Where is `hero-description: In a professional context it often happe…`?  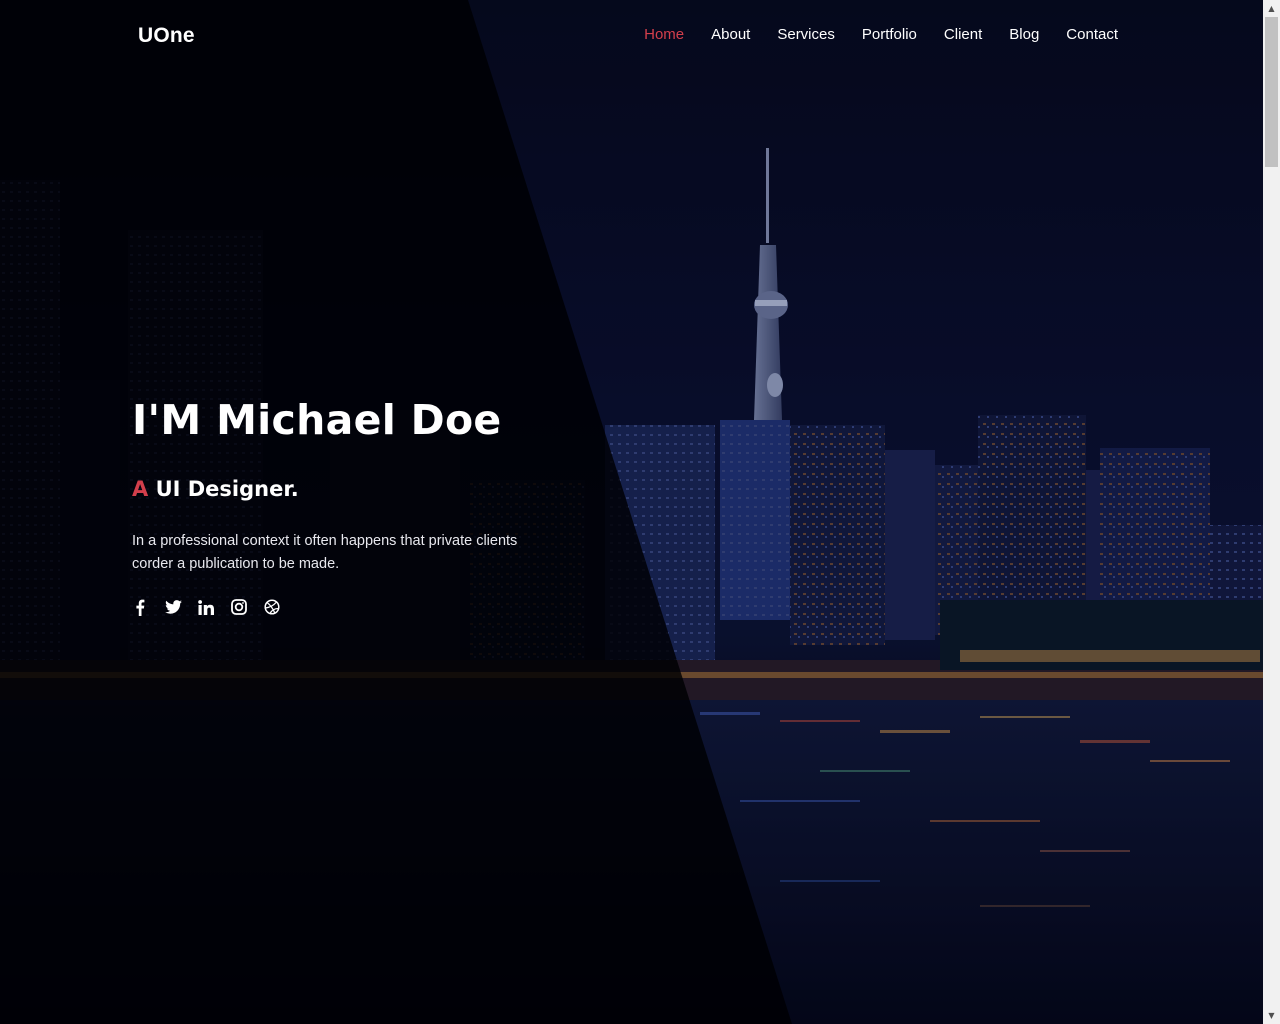 hero-description: In a professional context it often happe… is located at coordinates (325, 552).